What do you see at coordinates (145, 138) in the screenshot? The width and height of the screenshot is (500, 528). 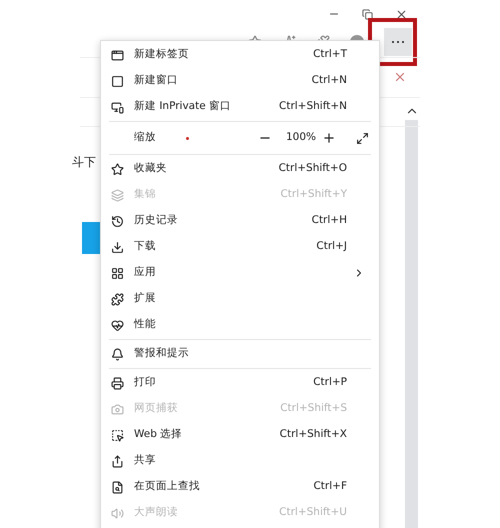 I see `zoom-label: 缩放` at bounding box center [145, 138].